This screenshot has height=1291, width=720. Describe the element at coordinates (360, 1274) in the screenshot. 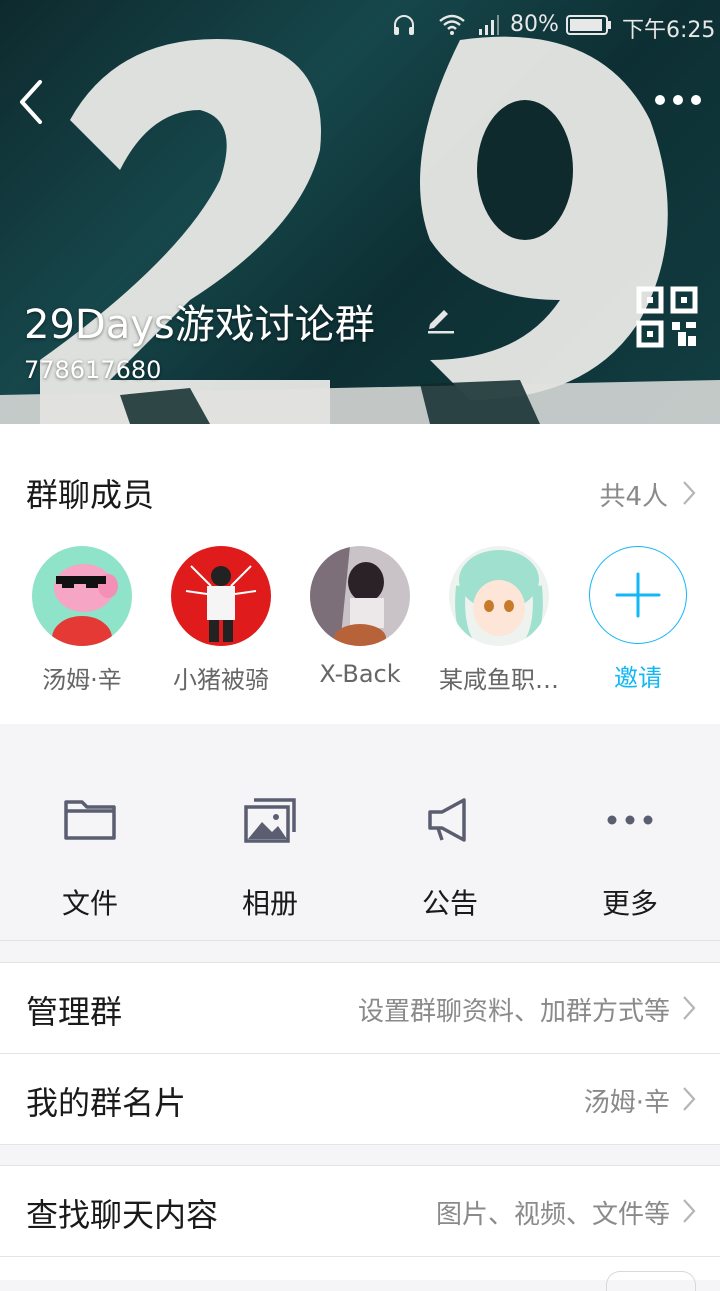

I see `next-row` at that location.